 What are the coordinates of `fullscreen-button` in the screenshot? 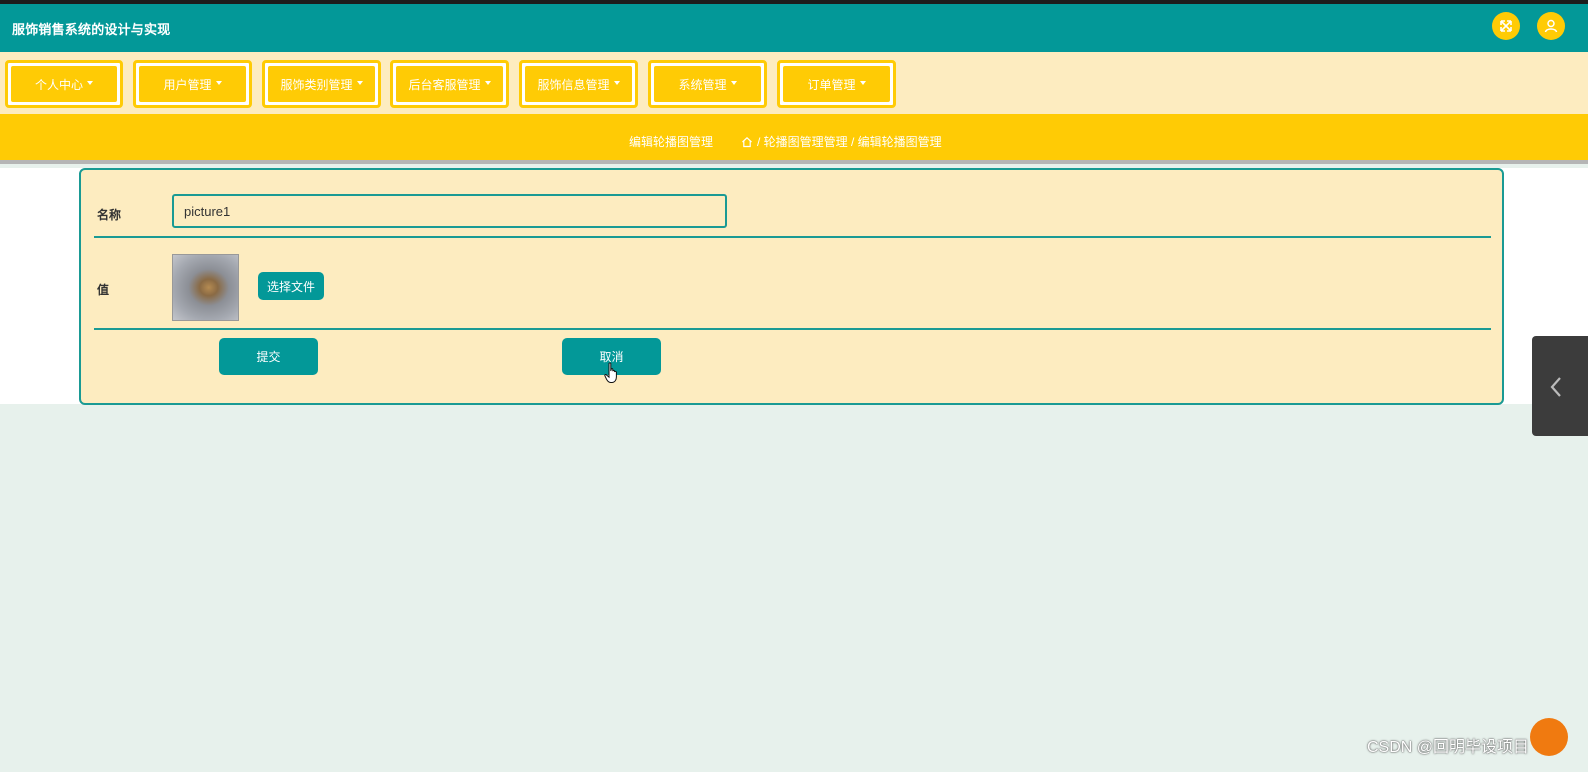 It's located at (1506, 26).